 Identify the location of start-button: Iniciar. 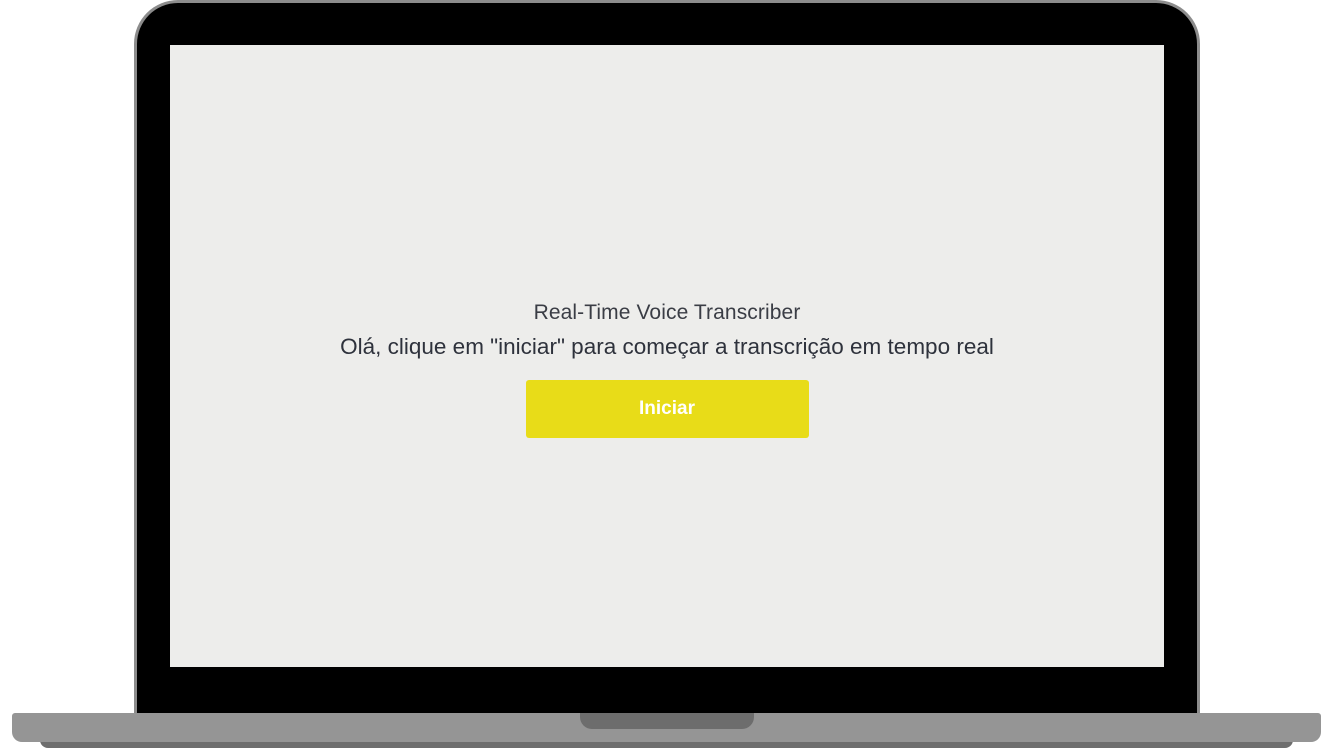
(667, 409).